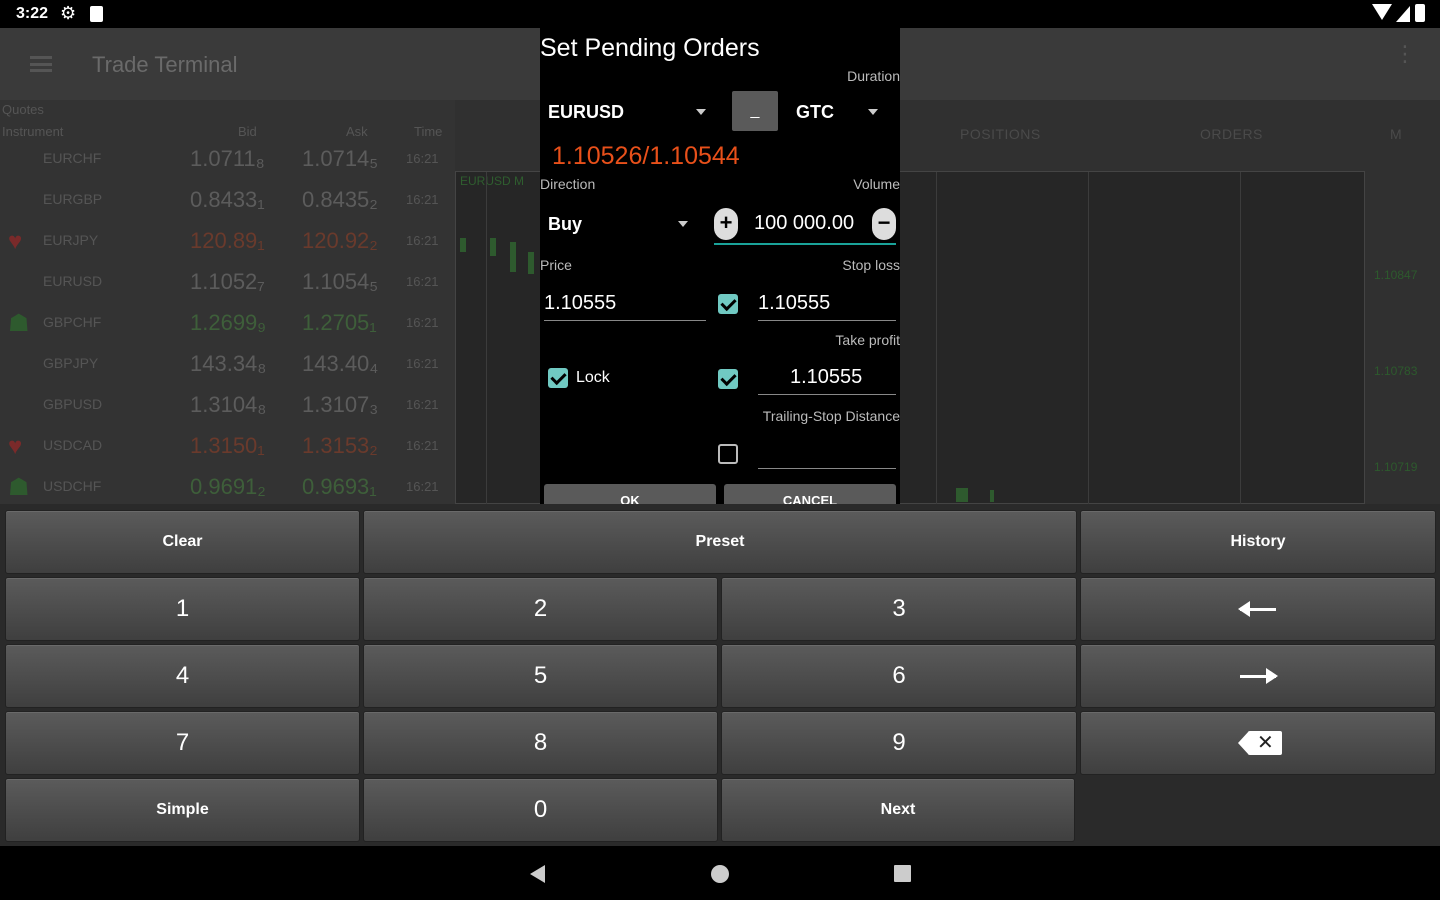  I want to click on stop-loss-checkbox, so click(728, 304).